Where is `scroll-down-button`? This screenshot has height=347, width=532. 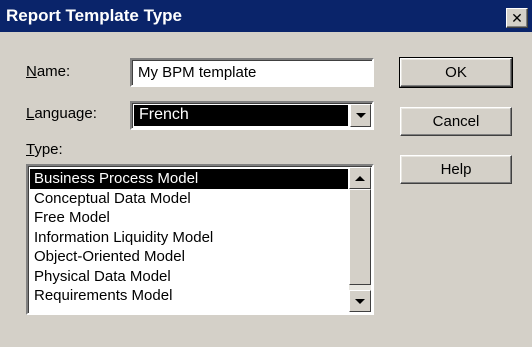
scroll-down-button is located at coordinates (360, 301).